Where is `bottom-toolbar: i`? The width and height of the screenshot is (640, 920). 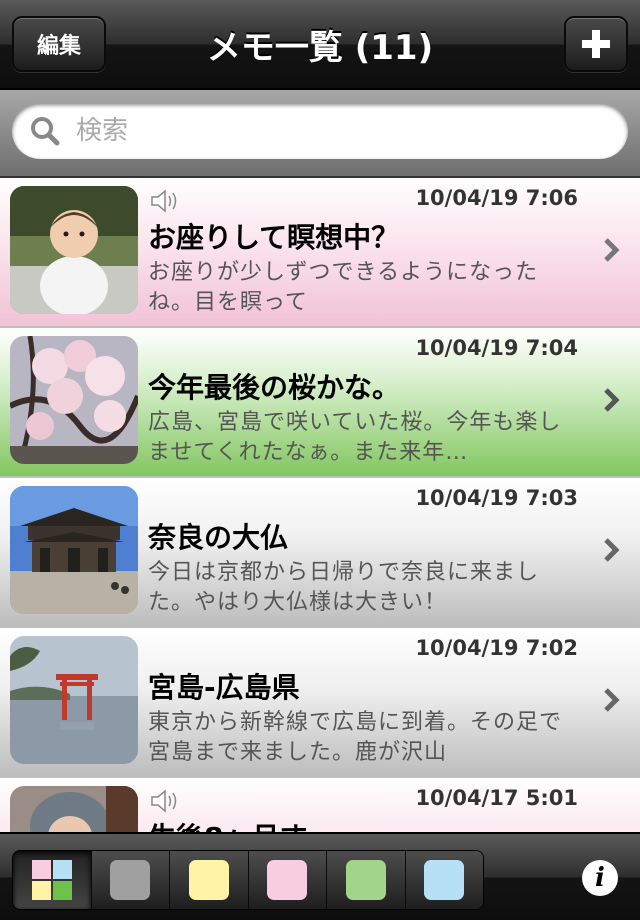
bottom-toolbar: i is located at coordinates (320, 876).